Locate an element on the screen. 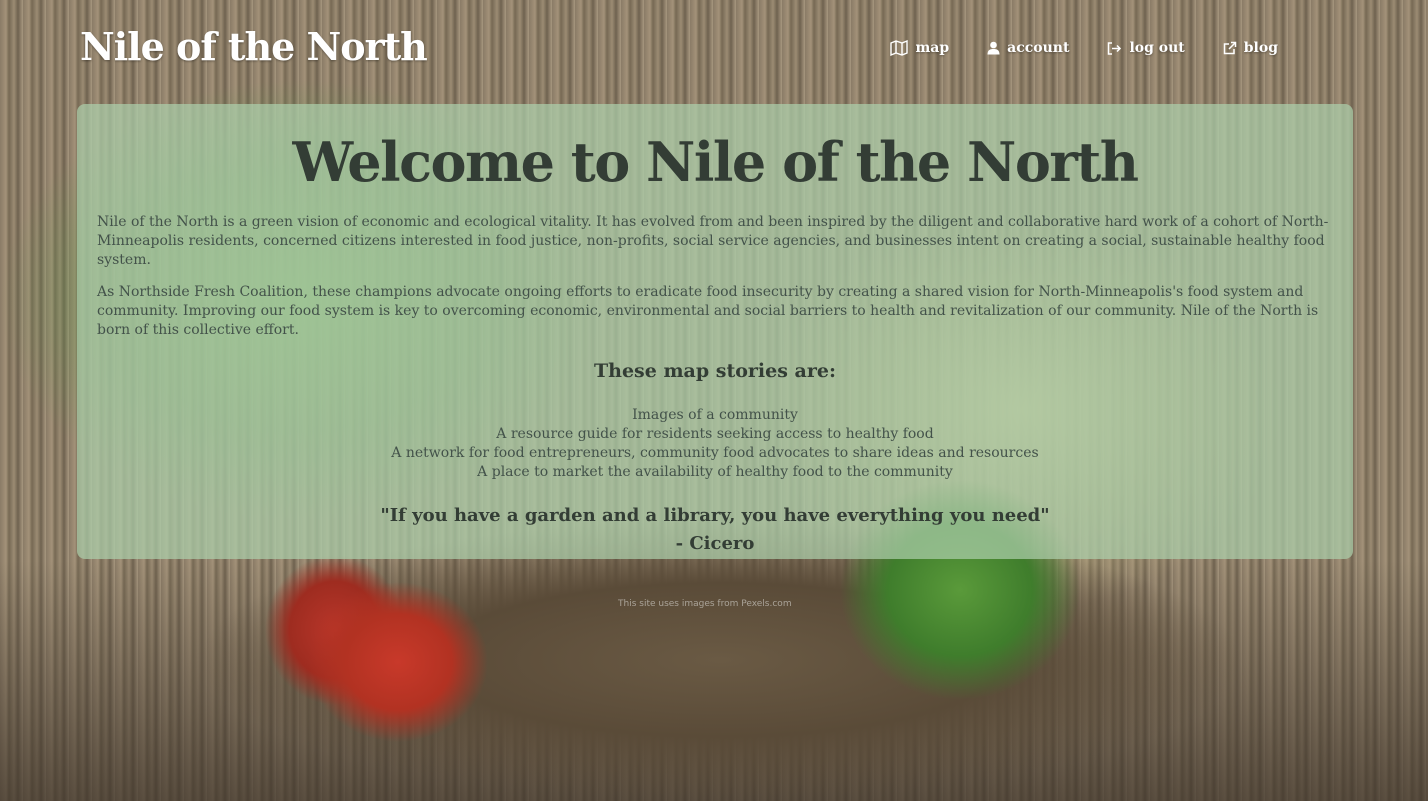 This screenshot has width=1428, height=801. nav-map-label: map is located at coordinates (932, 48).